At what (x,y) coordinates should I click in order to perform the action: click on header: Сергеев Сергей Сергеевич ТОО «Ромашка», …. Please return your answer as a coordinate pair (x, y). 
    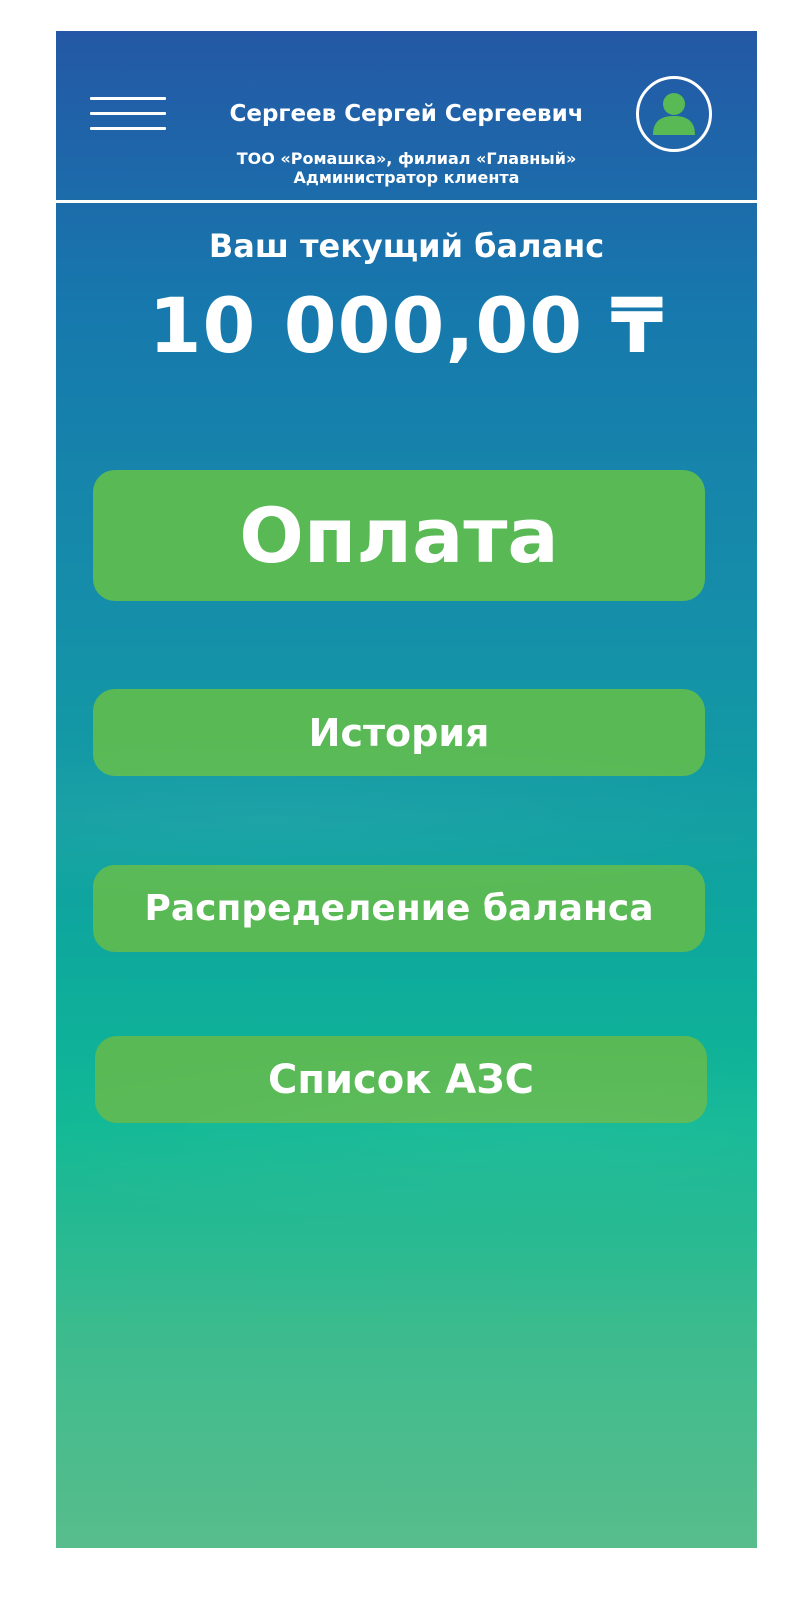
    Looking at the image, I should click on (406, 117).